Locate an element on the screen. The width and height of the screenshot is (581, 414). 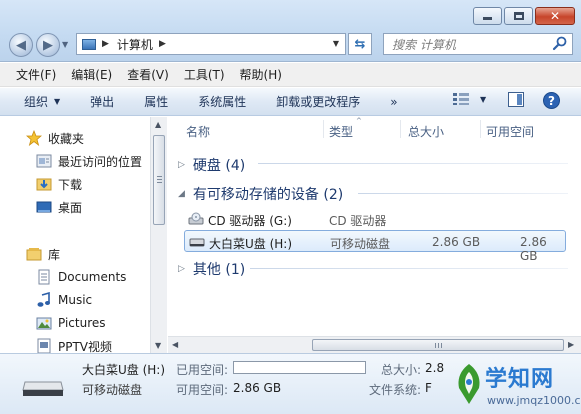
arrow-right-icon: ▶ is located at coordinates (48, 45).